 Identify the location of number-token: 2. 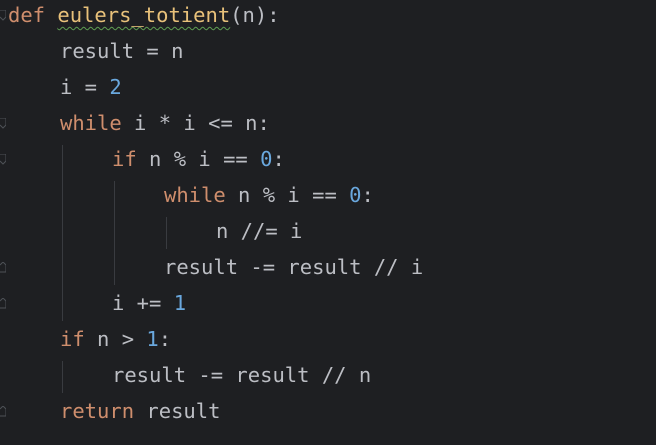
(115, 87).